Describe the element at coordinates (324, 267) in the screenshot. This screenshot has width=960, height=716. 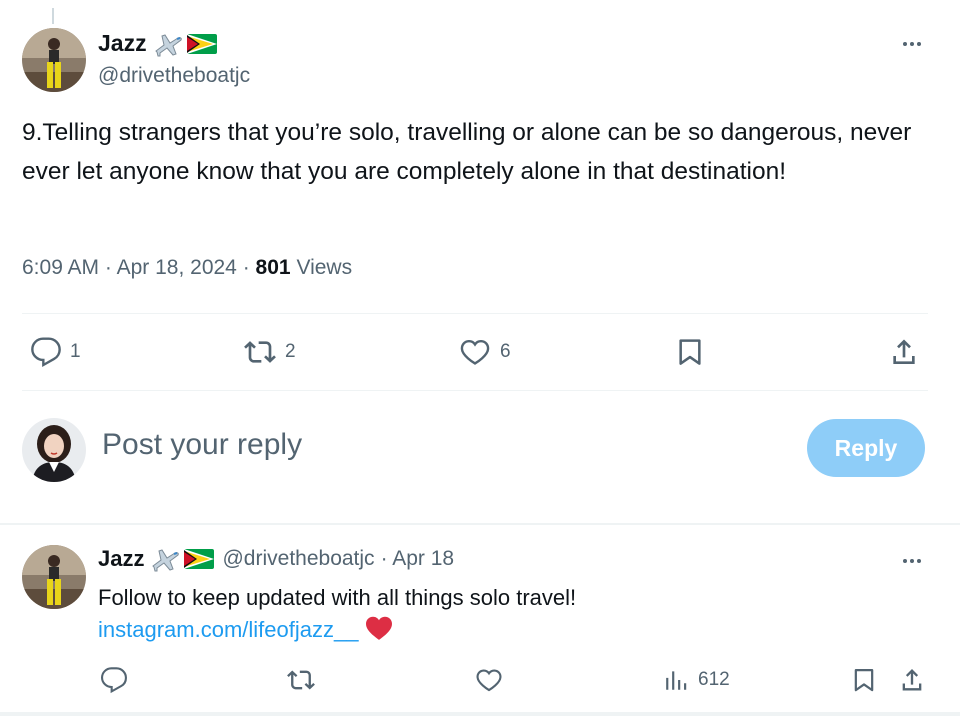
I see `views-label: Views` at that location.